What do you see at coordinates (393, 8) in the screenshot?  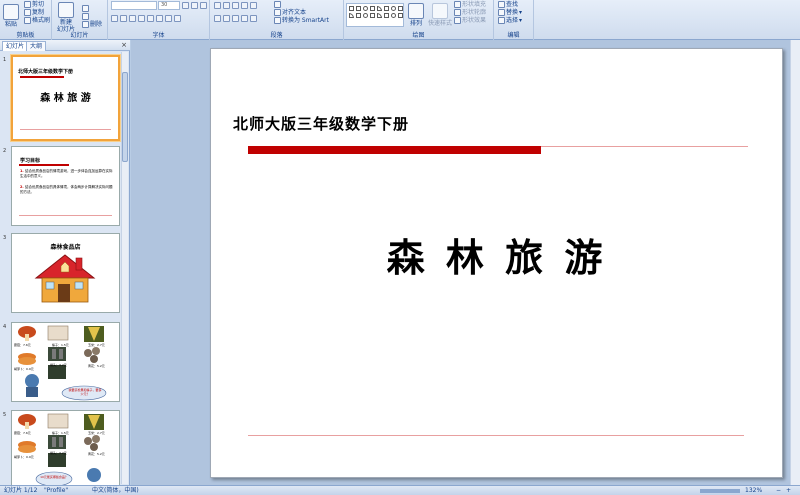 I see `circle-shape-icon` at bounding box center [393, 8].